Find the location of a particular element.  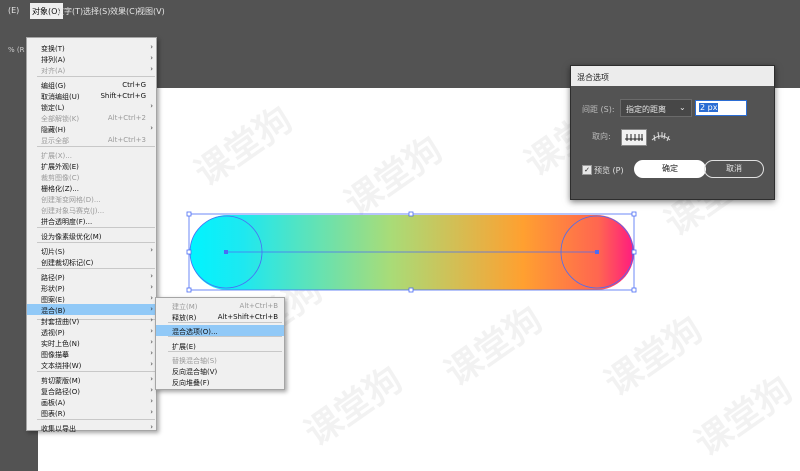

dialog-titlebar: 混合选项 is located at coordinates (672, 76).